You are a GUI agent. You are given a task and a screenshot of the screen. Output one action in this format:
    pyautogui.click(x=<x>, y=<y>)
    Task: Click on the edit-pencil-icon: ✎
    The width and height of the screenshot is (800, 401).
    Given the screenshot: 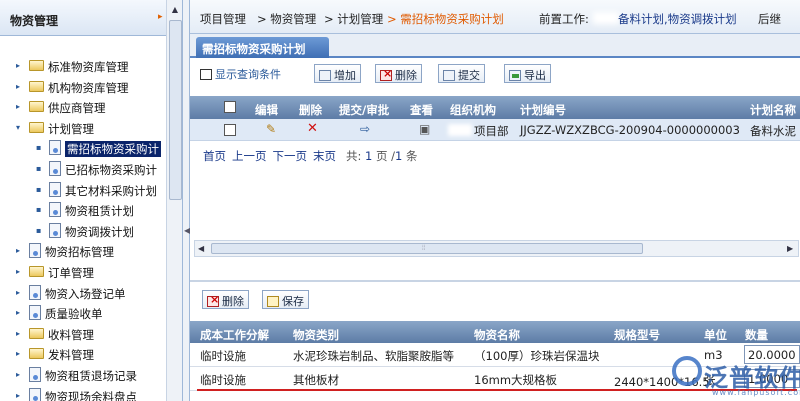 What is the action you would take?
    pyautogui.click(x=271, y=129)
    